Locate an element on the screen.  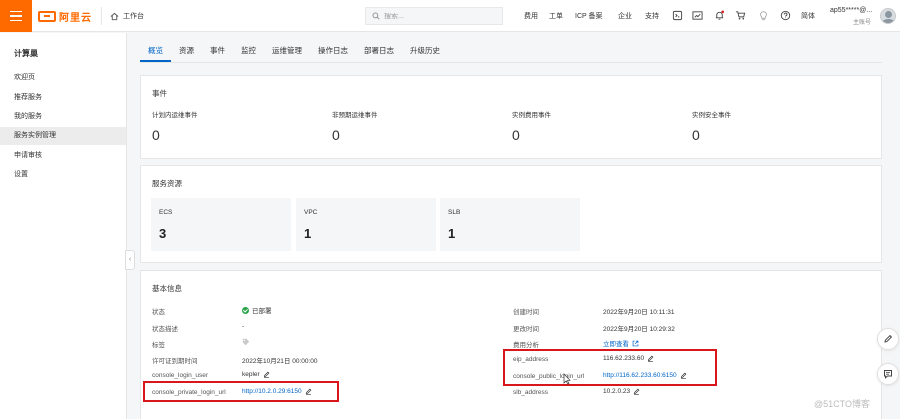
mouse-cursor-icon is located at coordinates (567, 379).